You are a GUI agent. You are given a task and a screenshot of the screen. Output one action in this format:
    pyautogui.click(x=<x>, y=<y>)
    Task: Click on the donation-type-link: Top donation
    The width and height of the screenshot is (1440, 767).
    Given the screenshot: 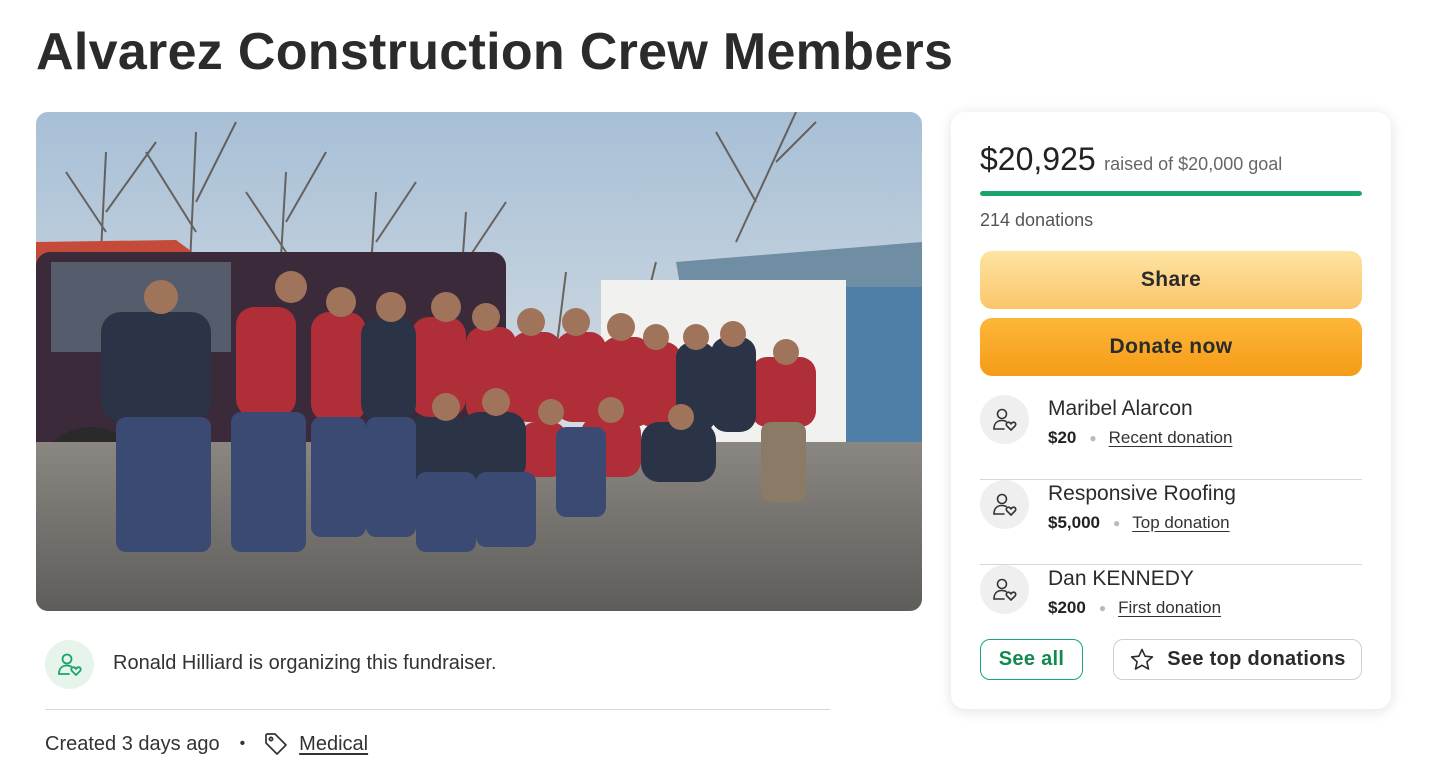 What is the action you would take?
    pyautogui.click(x=1180, y=523)
    